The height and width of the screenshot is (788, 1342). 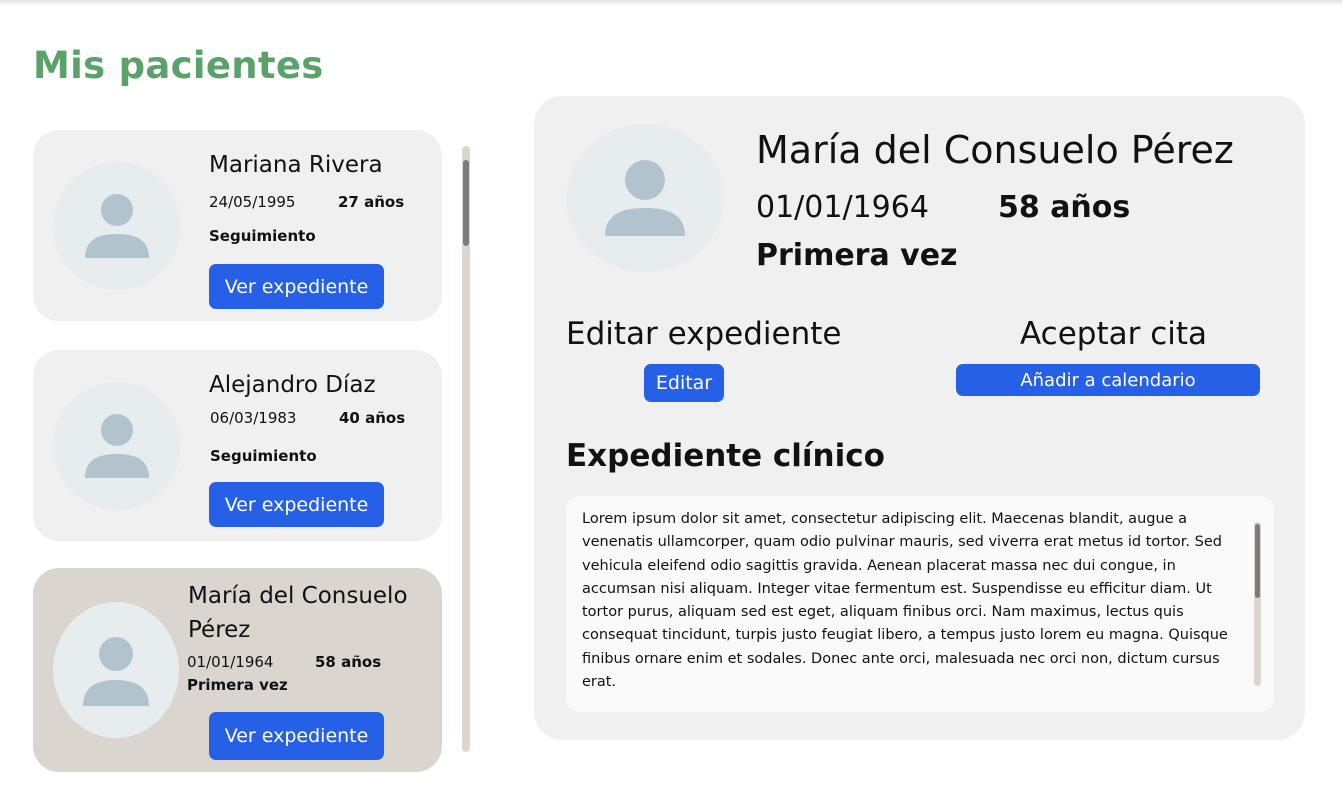 I want to click on patient-dob: 06/03/1983, so click(x=253, y=418).